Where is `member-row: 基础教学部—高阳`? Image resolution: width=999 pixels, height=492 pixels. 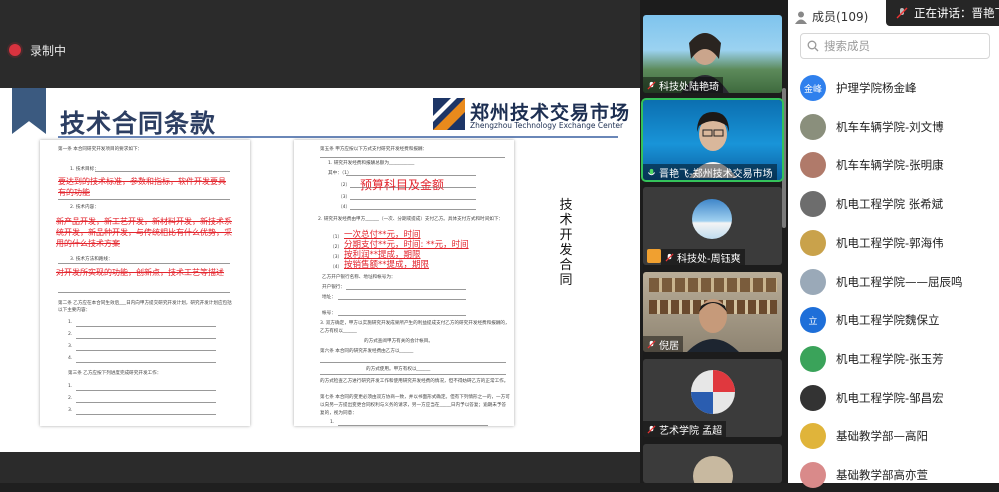
member-row: 基础教学部—高阳 is located at coordinates (897, 436).